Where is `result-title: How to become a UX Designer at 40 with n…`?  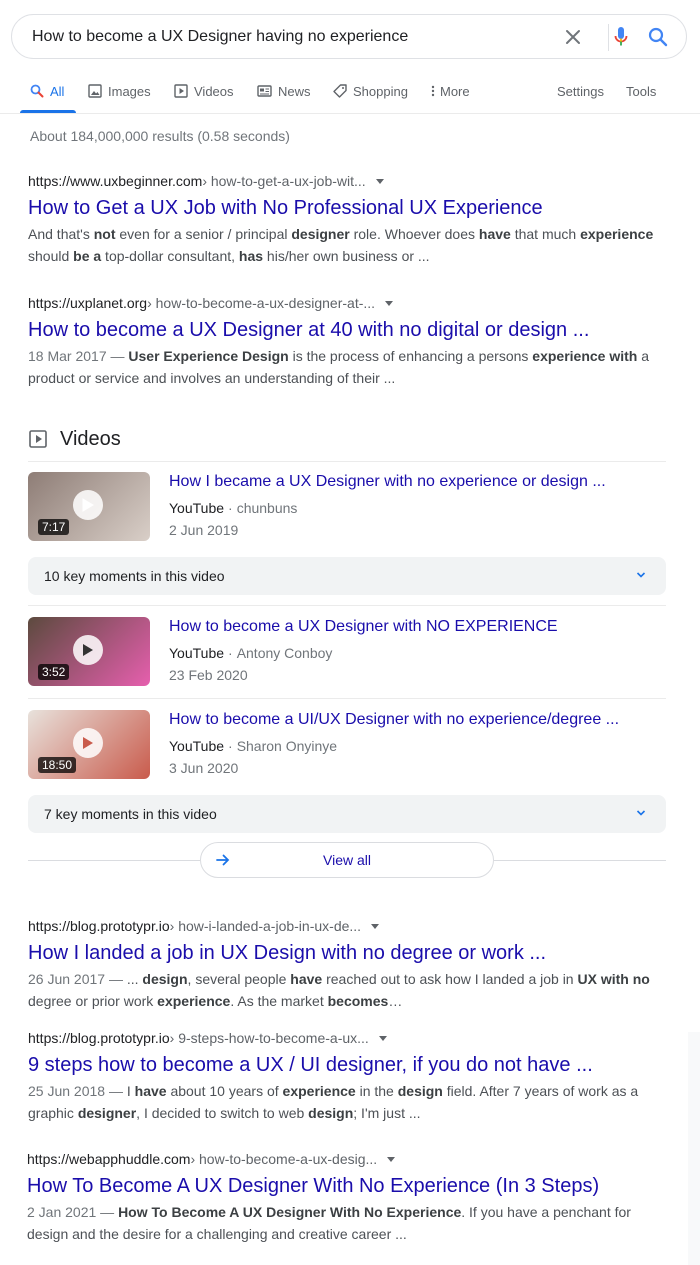
result-title: How to become a UX Designer at 40 with n… is located at coordinates (348, 330).